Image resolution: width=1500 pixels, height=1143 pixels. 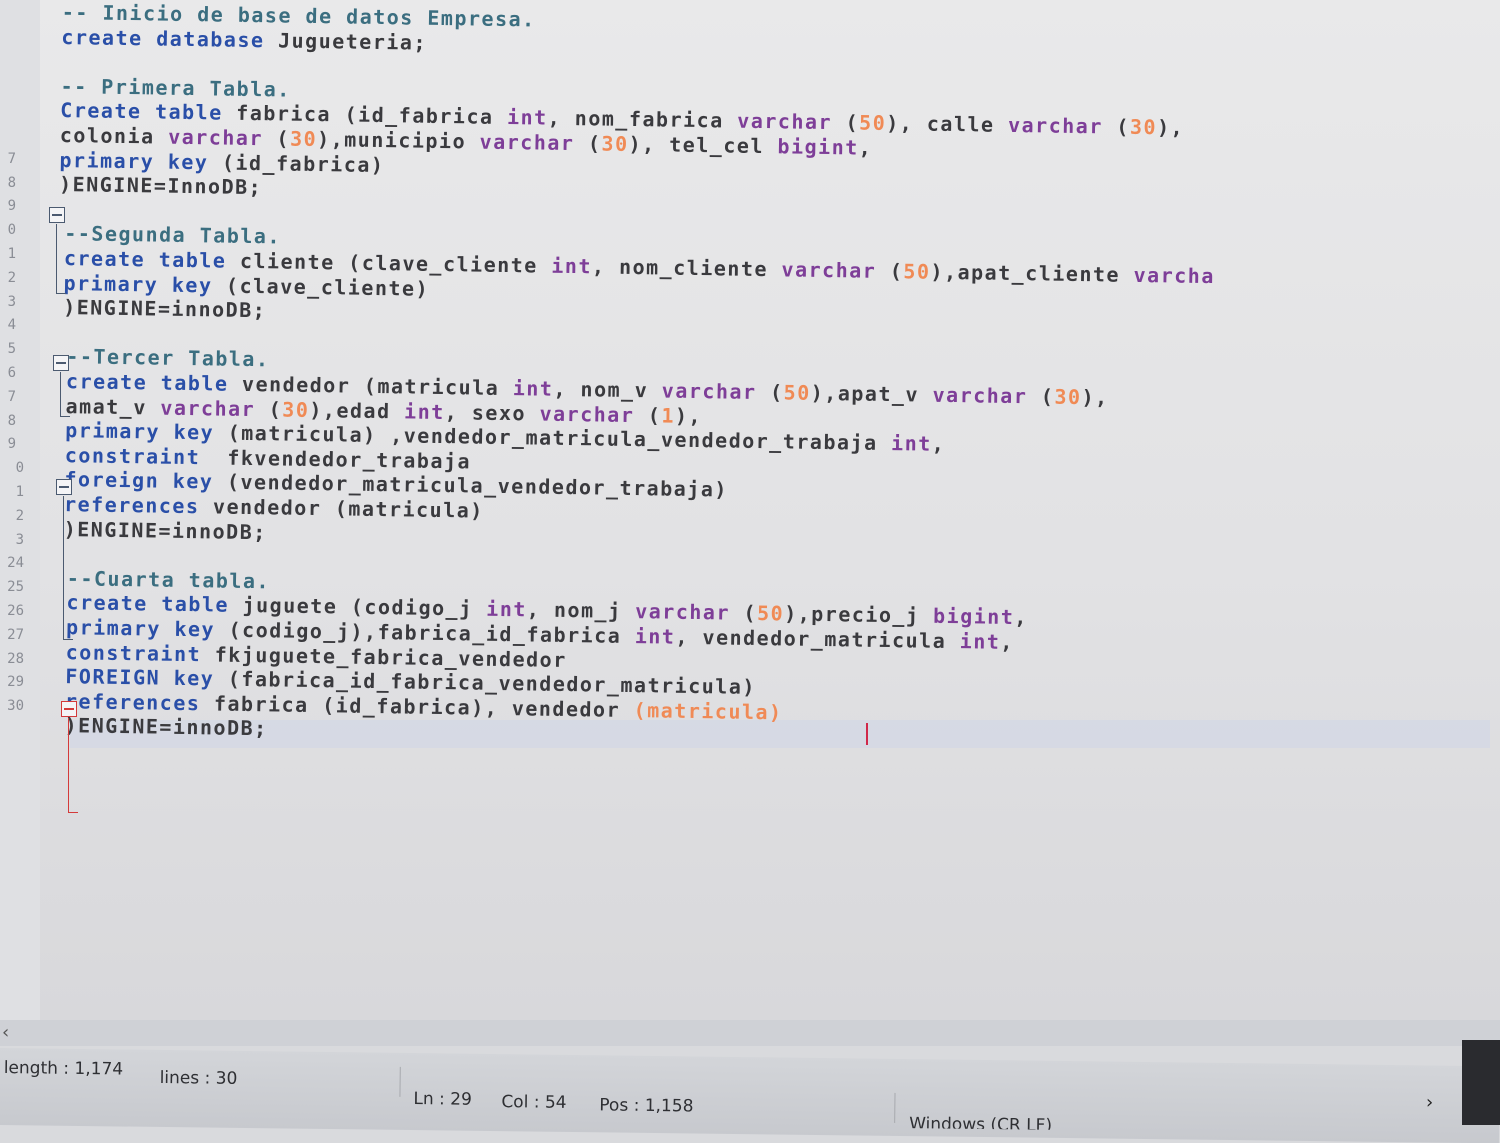 I want to click on code-token: --Segunda Tabla., so click(x=172, y=234).